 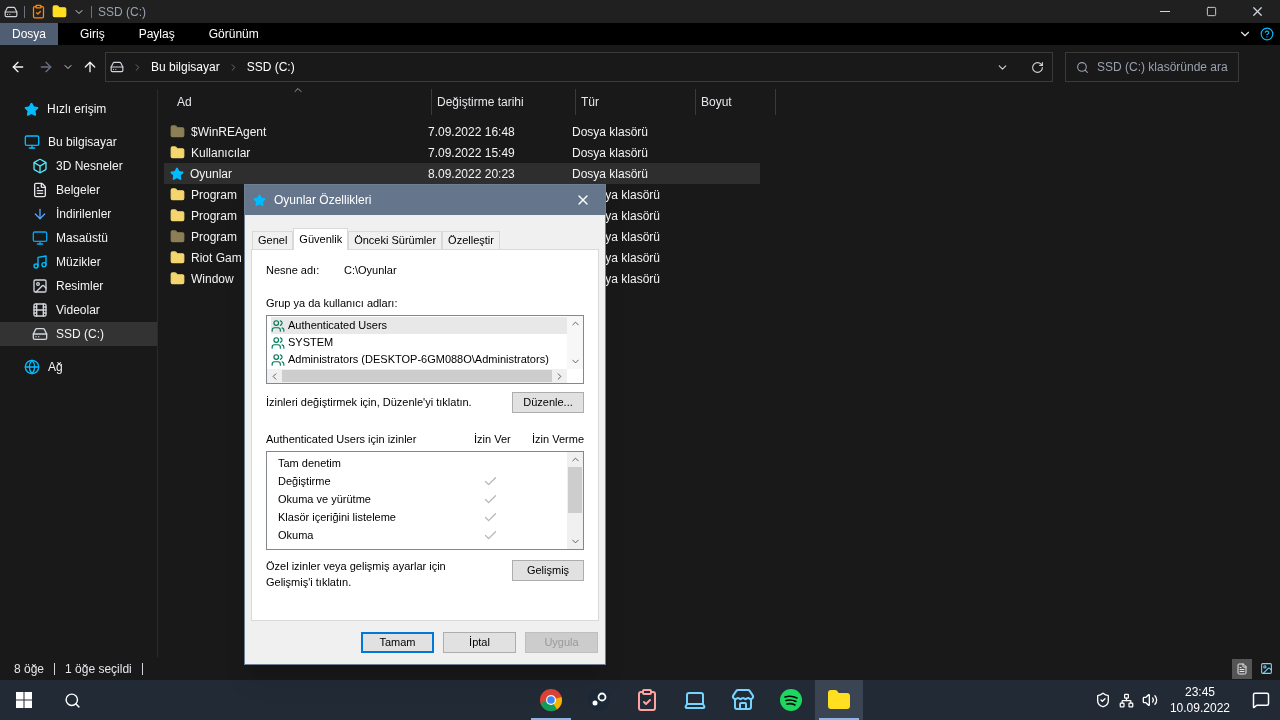 I want to click on window-title: SSD (C:), so click(x=122, y=12).